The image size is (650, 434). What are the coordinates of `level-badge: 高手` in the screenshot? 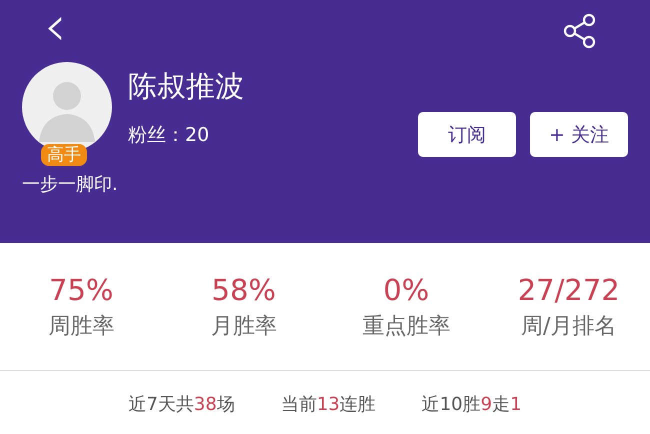 It's located at (64, 155).